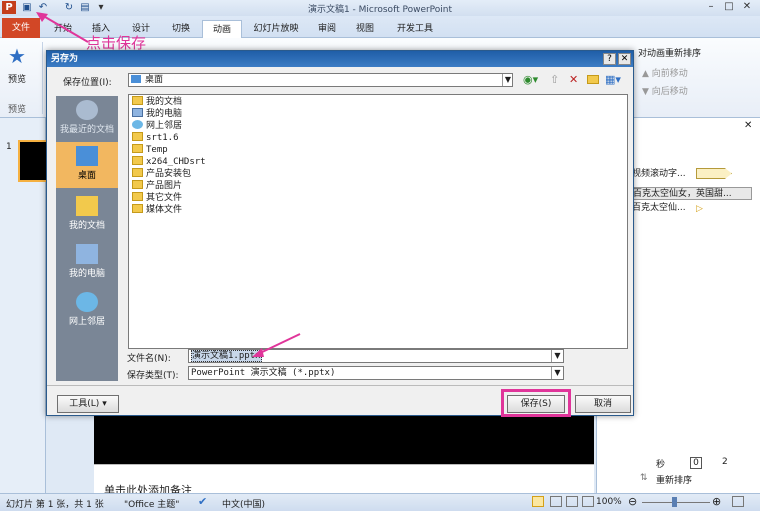 Image resolution: width=760 pixels, height=511 pixels. What do you see at coordinates (725, 462) in the screenshot?
I see `page-max: 2` at bounding box center [725, 462].